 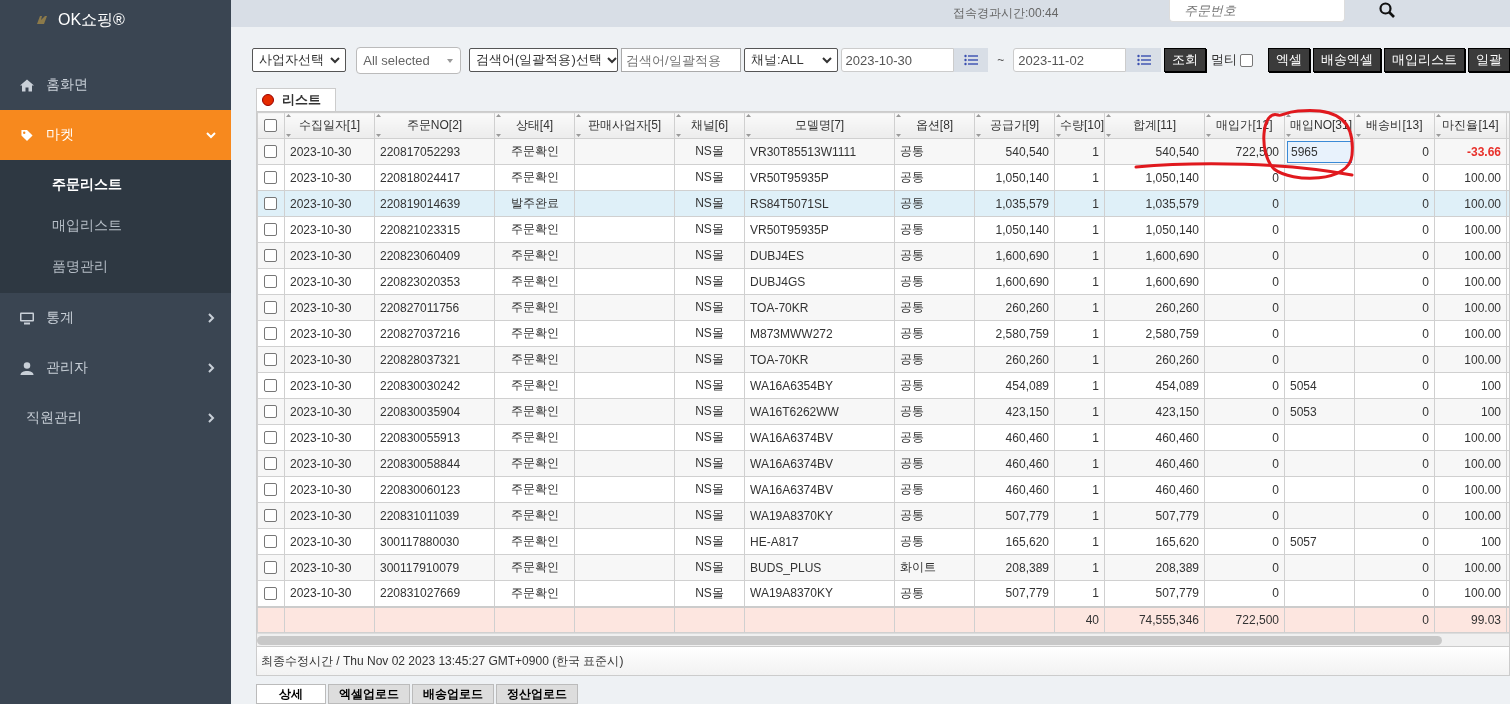 I want to click on column-header: 수량[10], so click(x=1079, y=125).